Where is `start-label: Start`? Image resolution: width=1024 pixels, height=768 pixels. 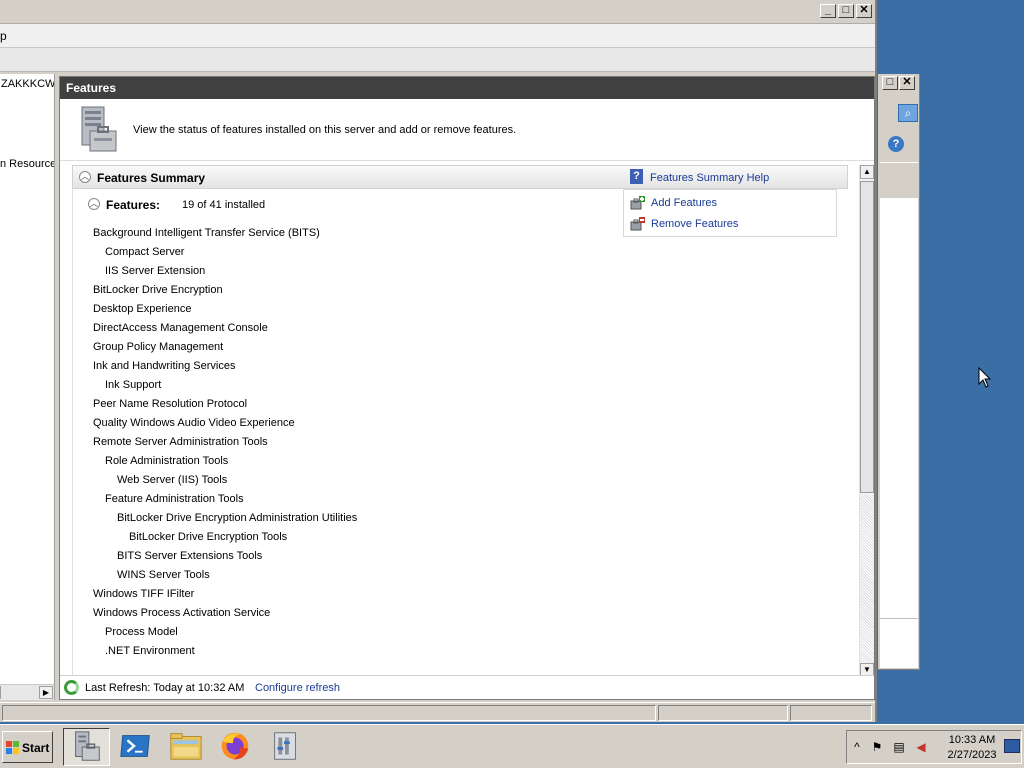 start-label: Start is located at coordinates (36, 748).